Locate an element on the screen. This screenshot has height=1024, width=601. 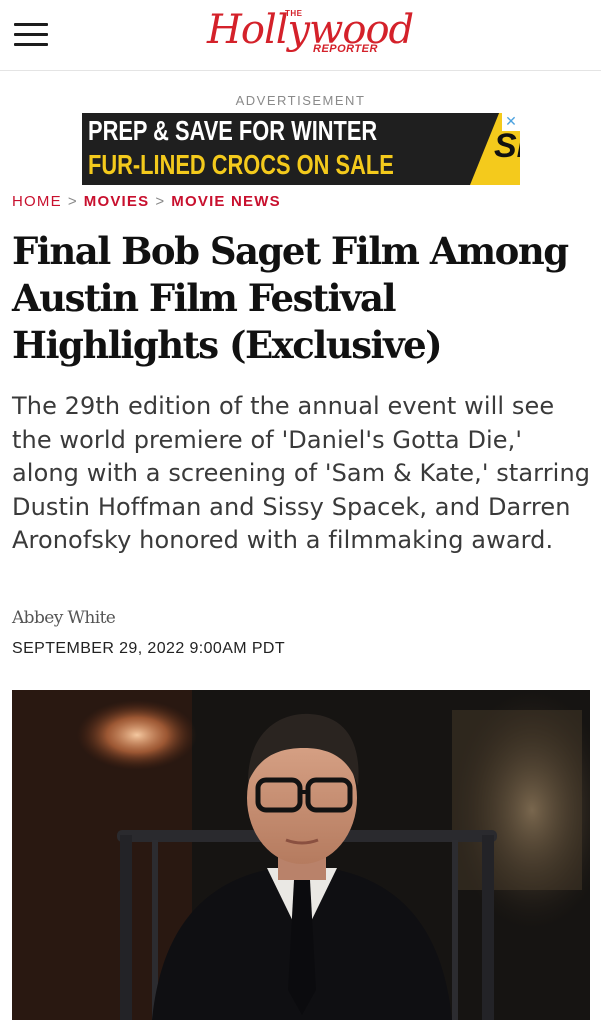
site-header: Hollywood THE REPORTER is located at coordinates (300, 35).